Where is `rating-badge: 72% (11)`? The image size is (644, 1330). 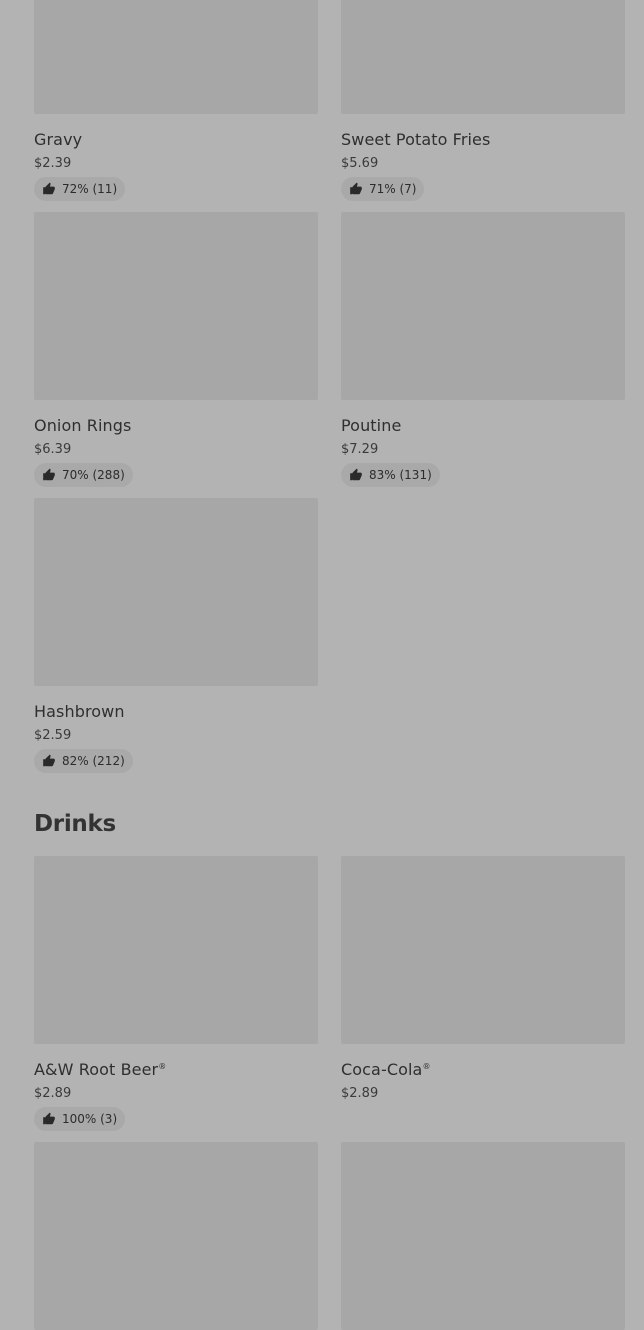 rating-badge: 72% (11) is located at coordinates (80, 189).